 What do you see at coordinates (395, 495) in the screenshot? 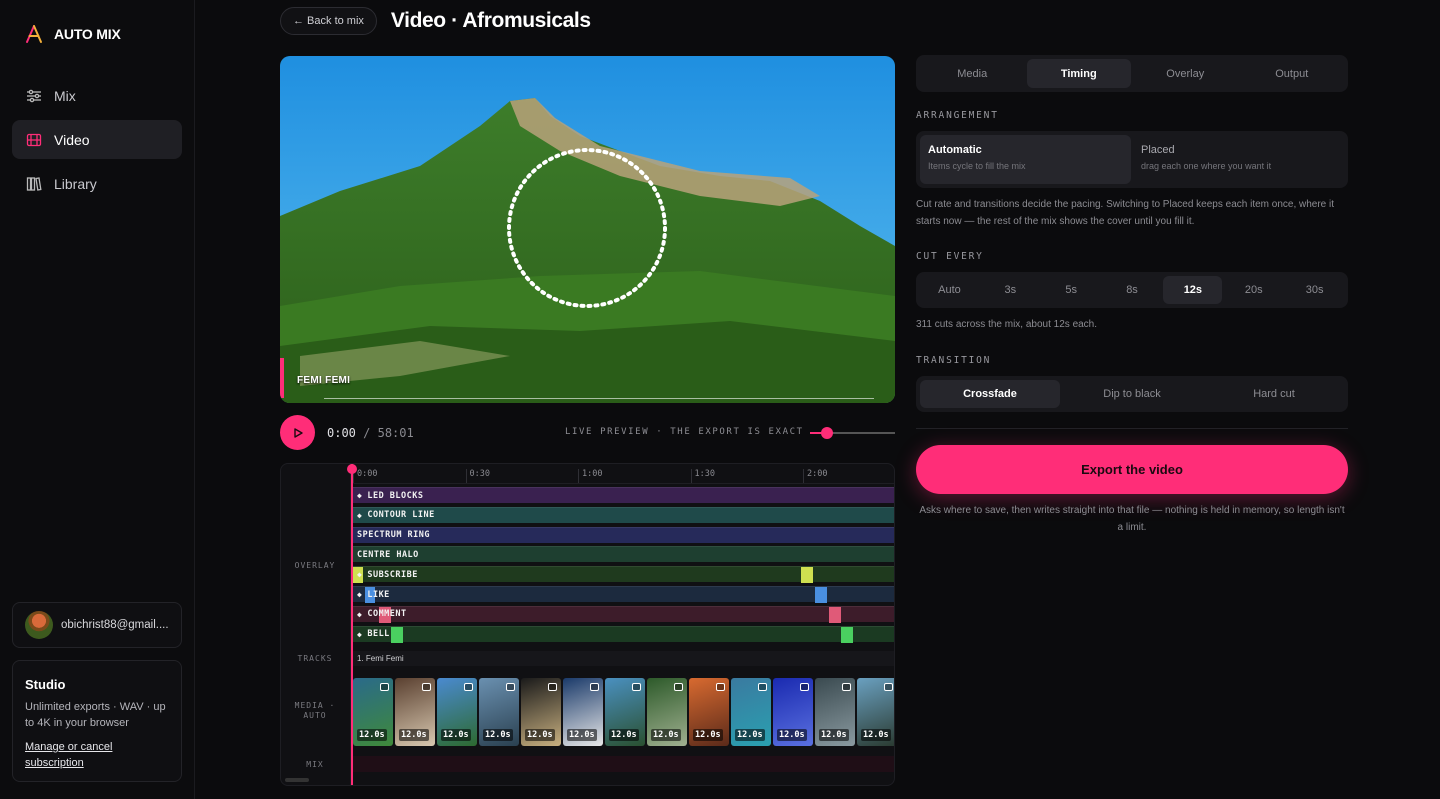
I see `overlay-lane-label: LED BLOCKS` at bounding box center [395, 495].